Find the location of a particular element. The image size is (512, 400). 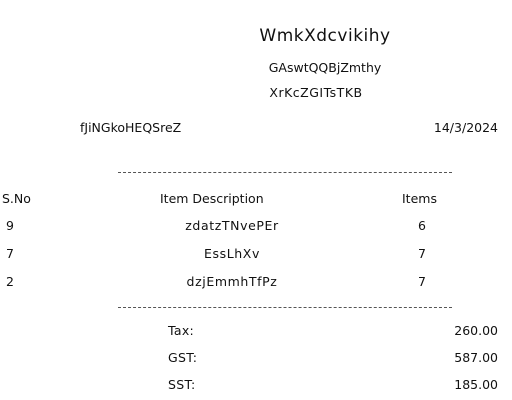

row-items: 6 is located at coordinates (422, 225).